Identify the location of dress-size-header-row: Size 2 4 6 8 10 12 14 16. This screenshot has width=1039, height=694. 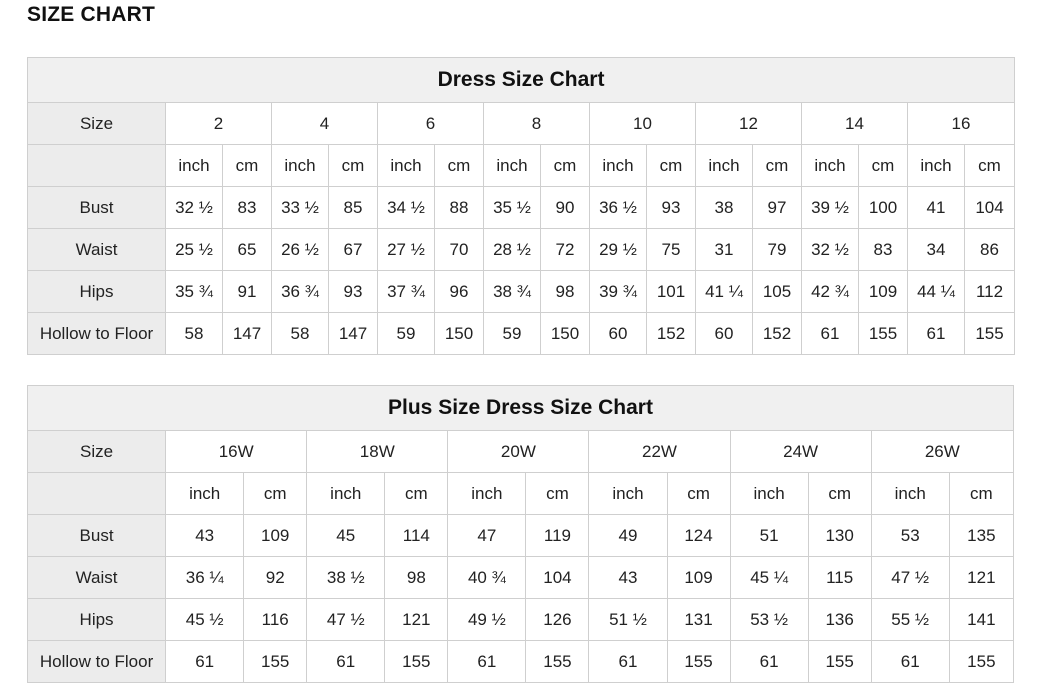
(521, 123).